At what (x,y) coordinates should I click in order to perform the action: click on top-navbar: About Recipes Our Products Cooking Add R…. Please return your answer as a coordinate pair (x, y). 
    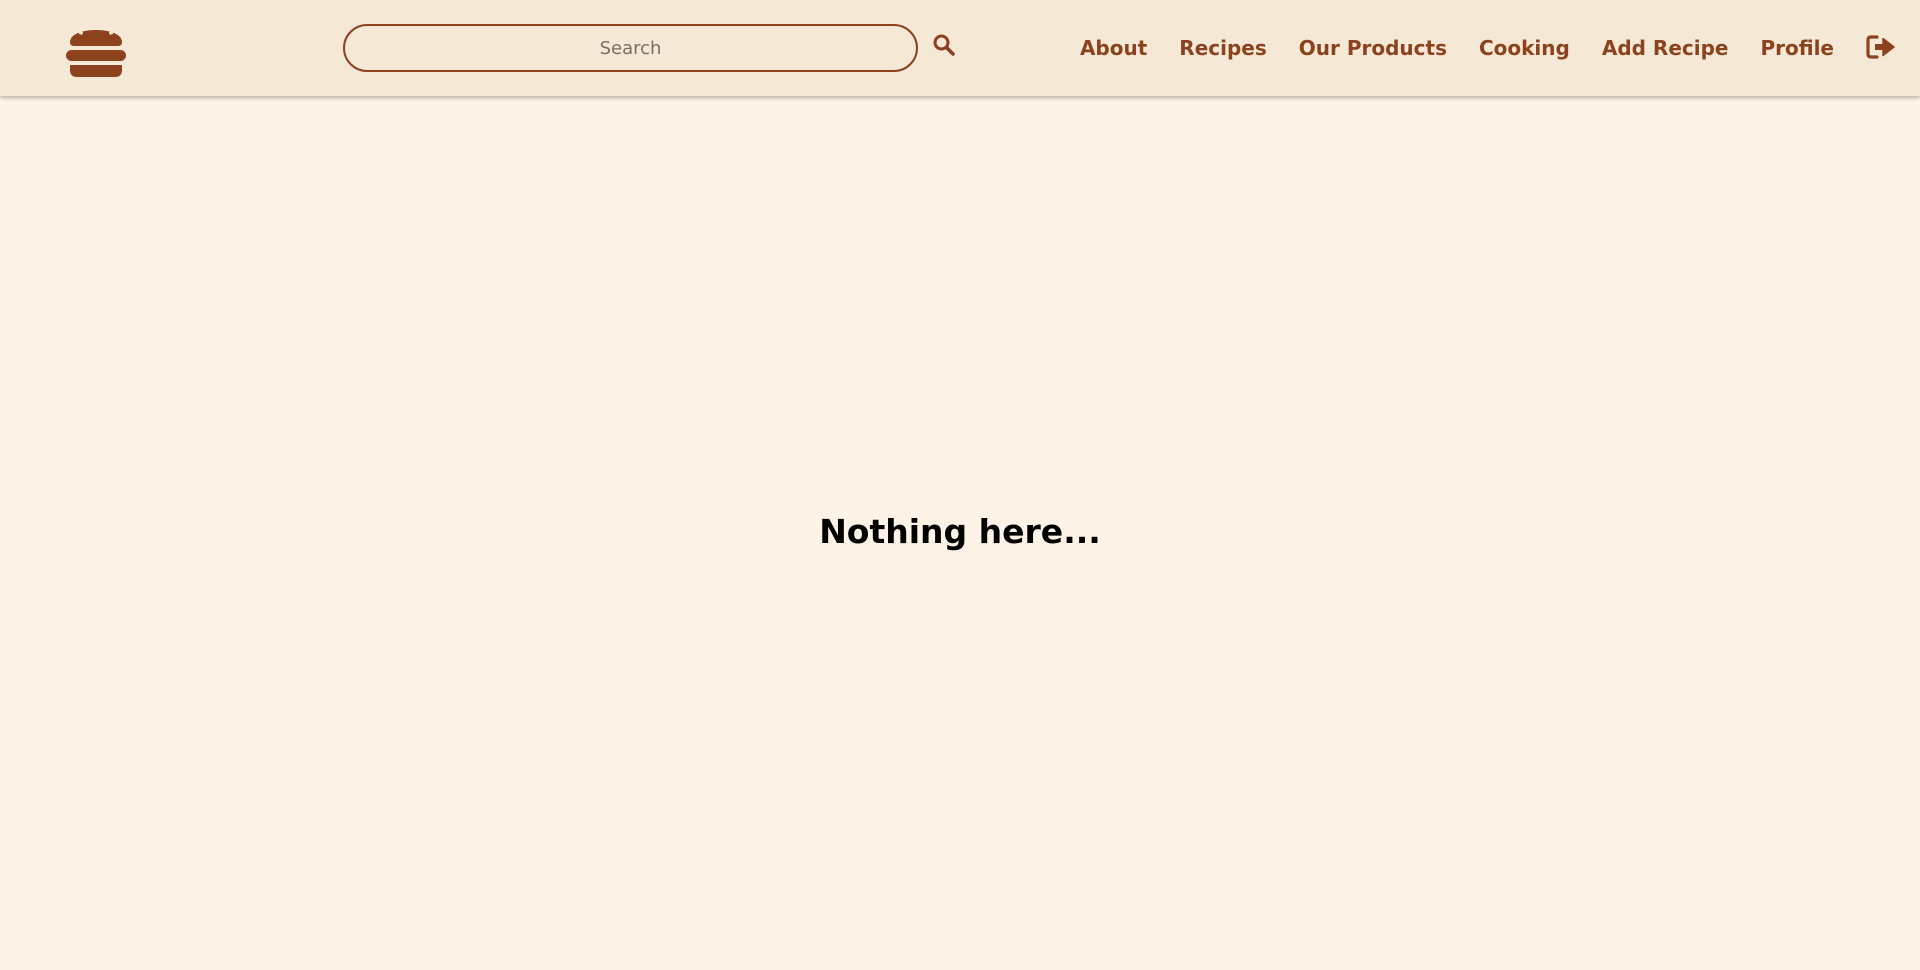
    Looking at the image, I should click on (960, 48).